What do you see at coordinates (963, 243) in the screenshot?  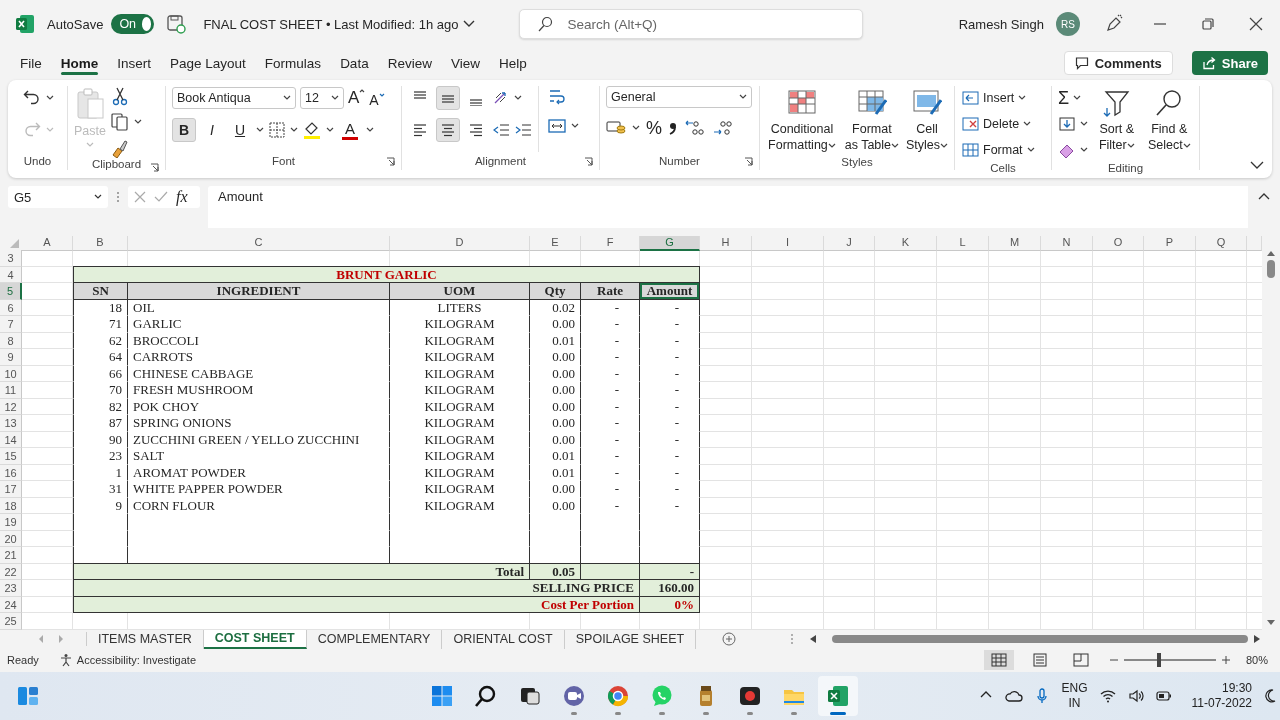 I see `column-header: L` at bounding box center [963, 243].